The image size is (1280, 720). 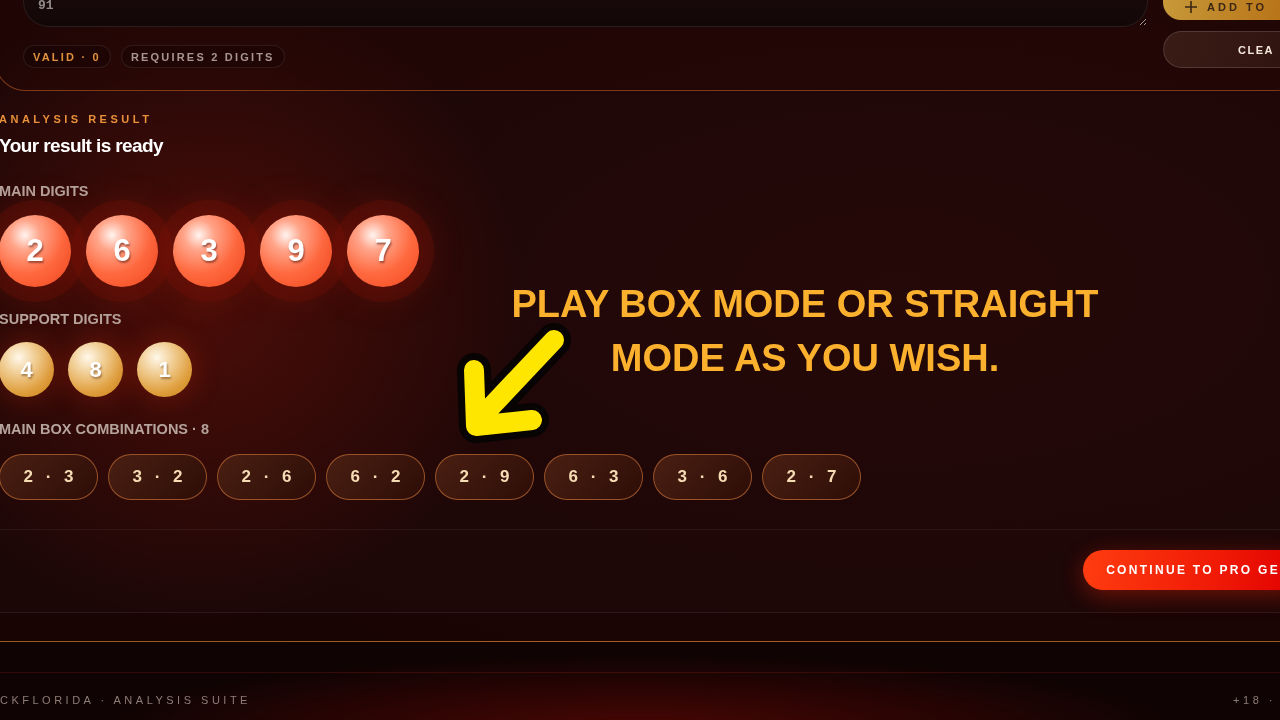 What do you see at coordinates (104, 429) in the screenshot?
I see `section-label: MAIN BOX COMBINATIONS · 8` at bounding box center [104, 429].